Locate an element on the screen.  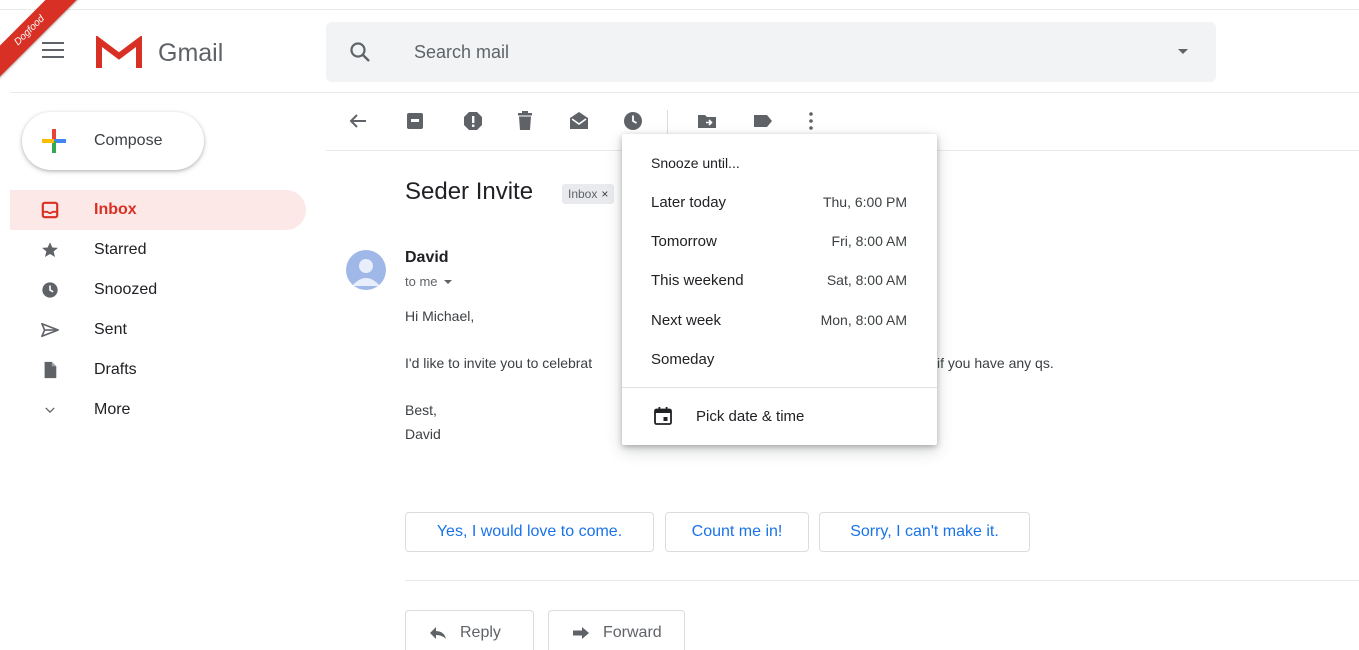
smart-reply-1: Yes, I would love to come. is located at coordinates (529, 532).